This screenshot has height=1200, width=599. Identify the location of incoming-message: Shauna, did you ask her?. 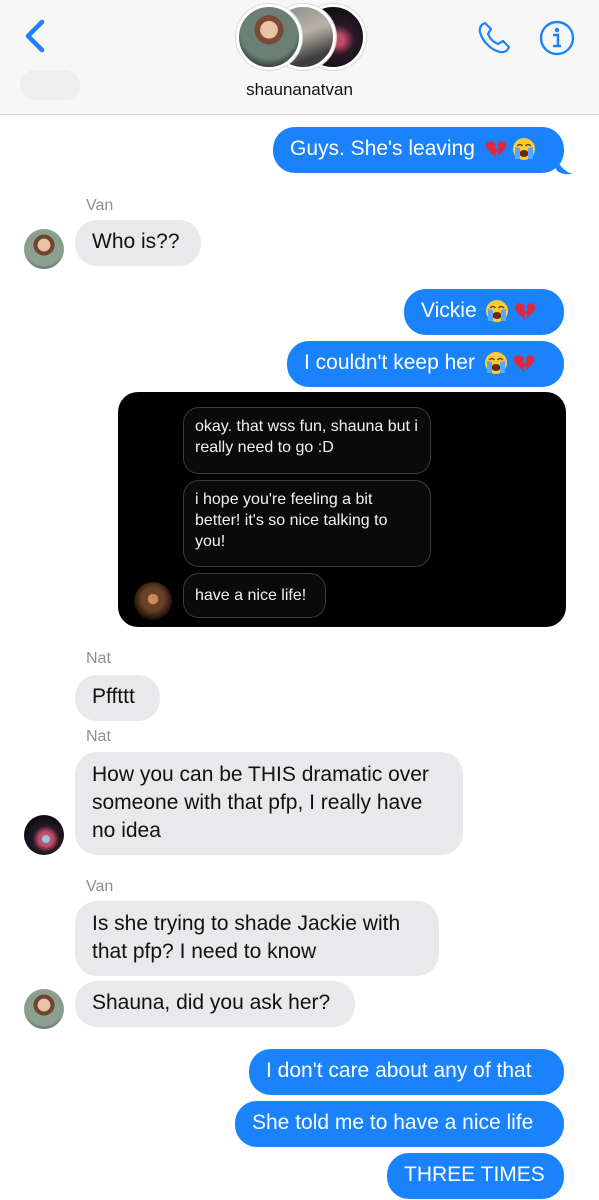
(215, 1004).